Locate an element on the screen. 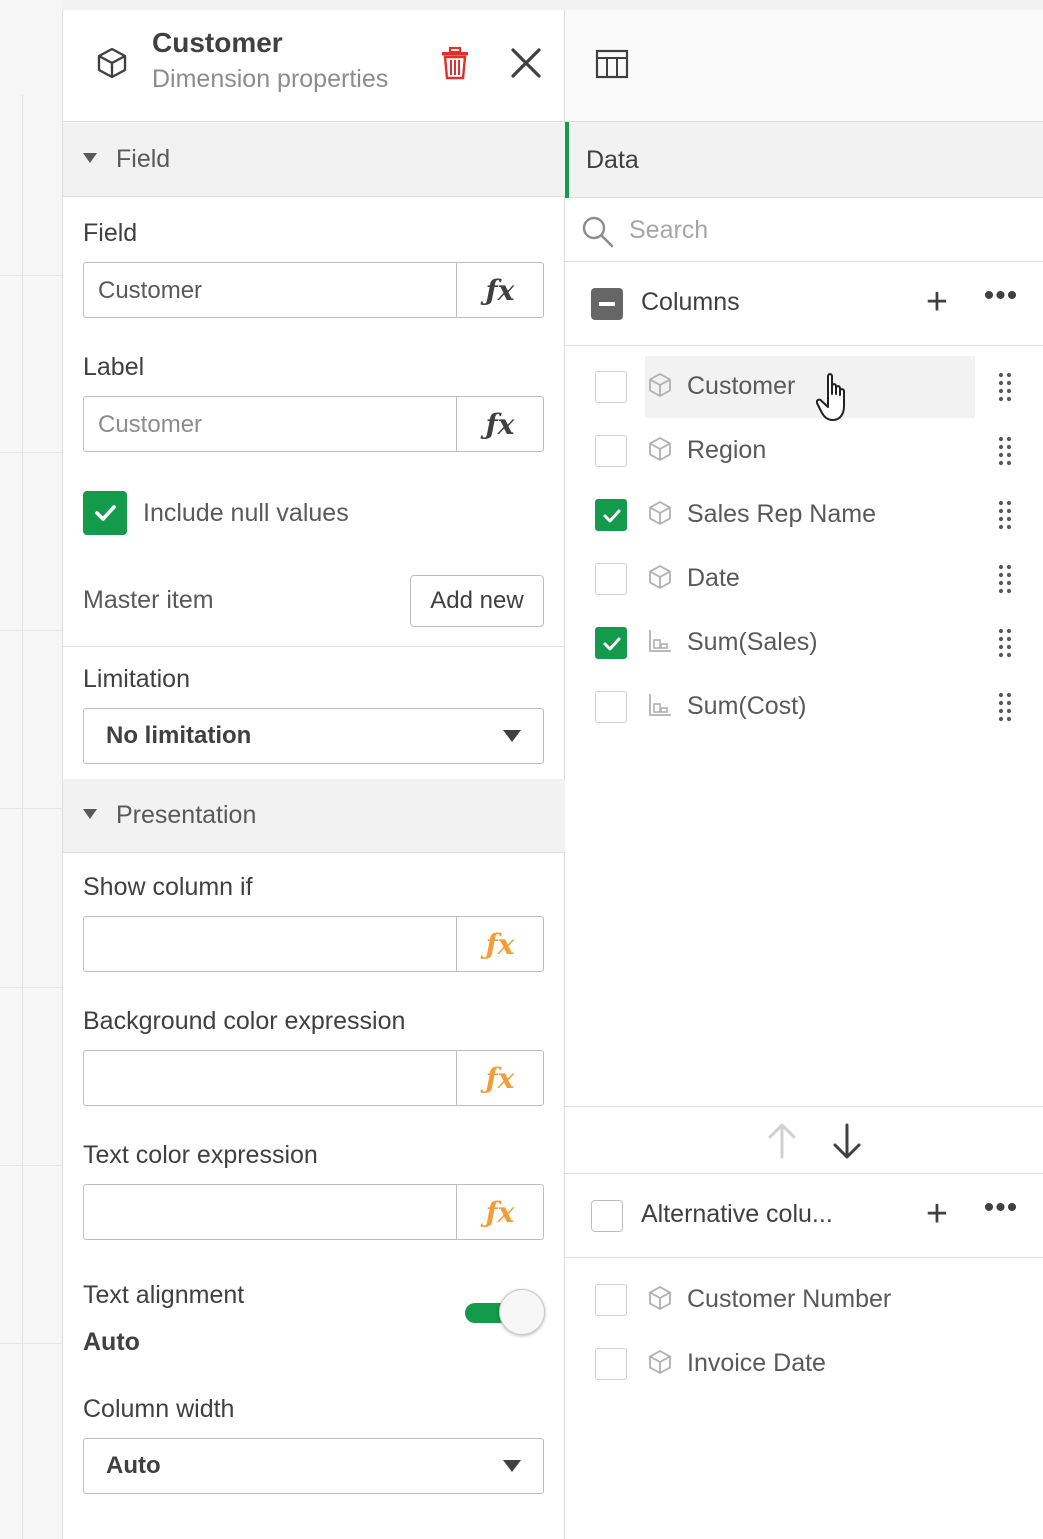 This screenshot has width=1043, height=1539. column-width-select-value: Auto is located at coordinates (133, 1465).